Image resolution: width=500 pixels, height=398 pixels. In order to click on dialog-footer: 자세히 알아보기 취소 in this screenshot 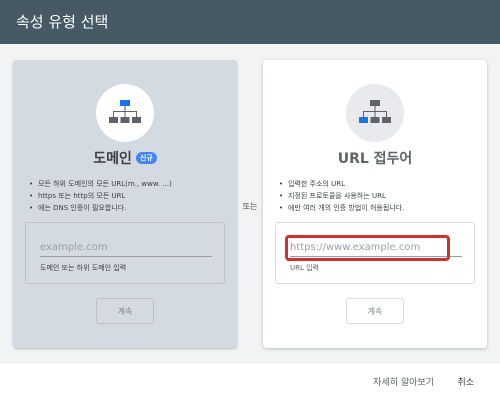, I will do `click(250, 380)`.